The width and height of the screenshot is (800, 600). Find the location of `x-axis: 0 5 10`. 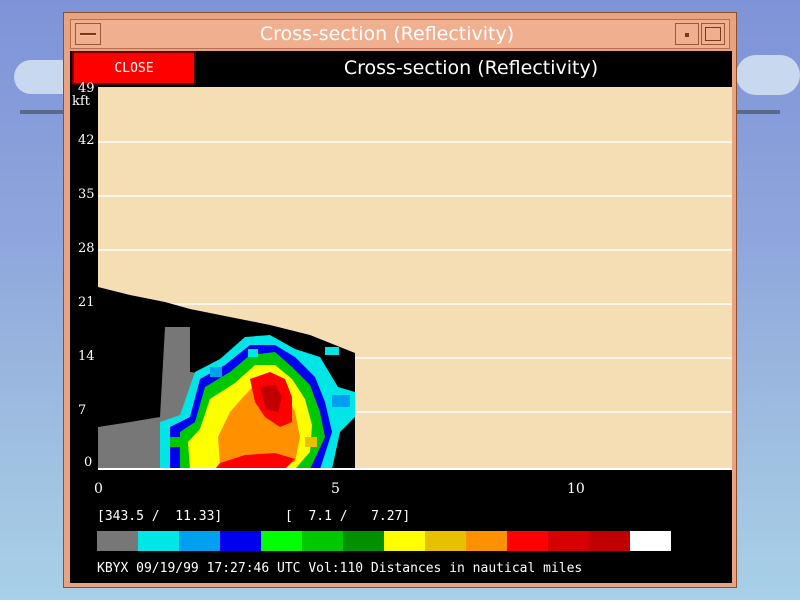

x-axis: 0 5 10 is located at coordinates (401, 491).